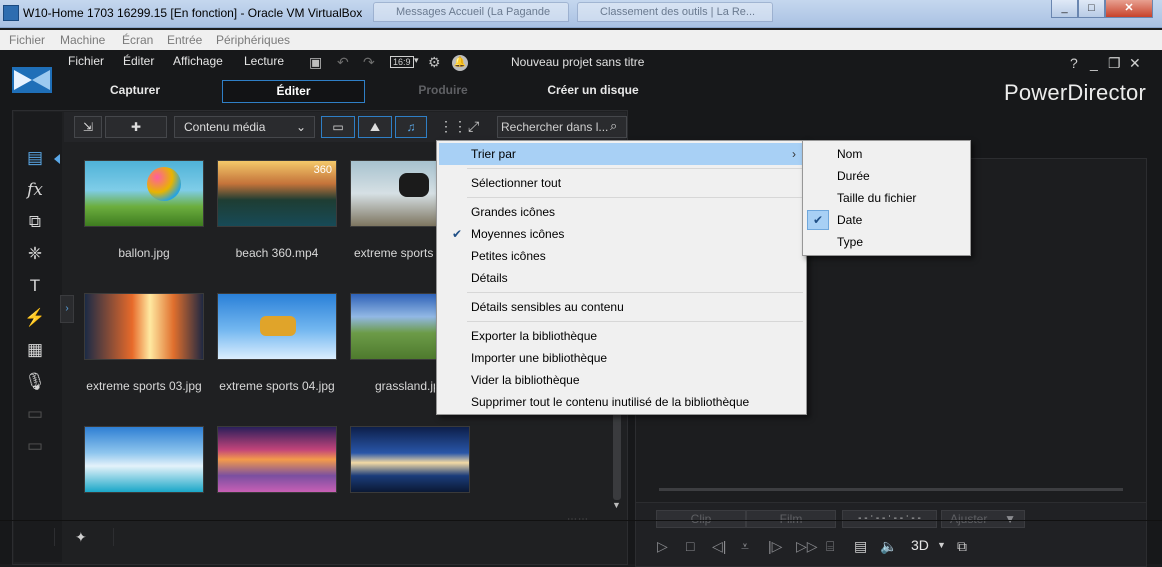 The height and width of the screenshot is (567, 1162). Describe the element at coordinates (860, 546) in the screenshot. I see `subtitles-icon: ▤` at that location.